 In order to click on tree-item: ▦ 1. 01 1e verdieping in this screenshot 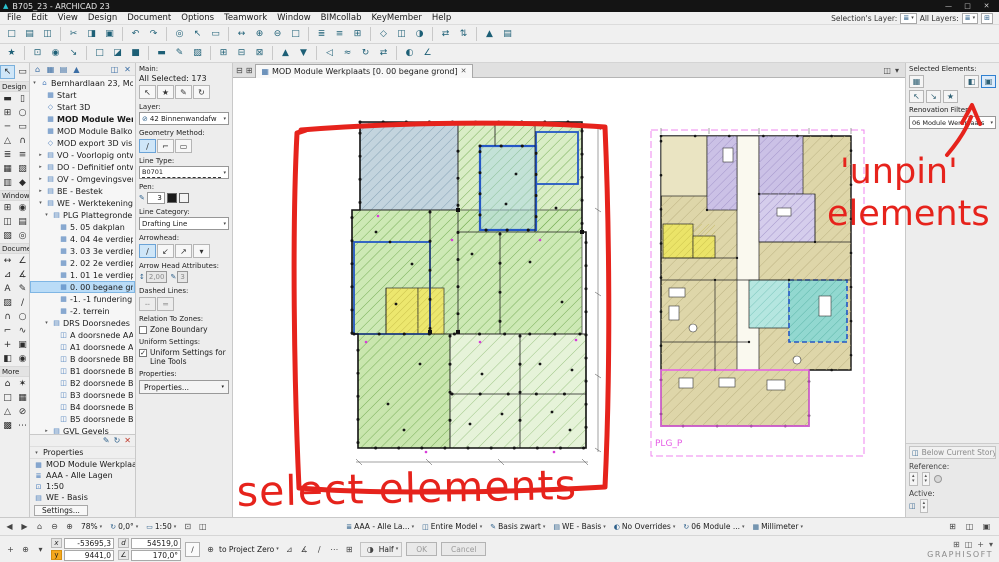, I will do `click(82, 275)`.